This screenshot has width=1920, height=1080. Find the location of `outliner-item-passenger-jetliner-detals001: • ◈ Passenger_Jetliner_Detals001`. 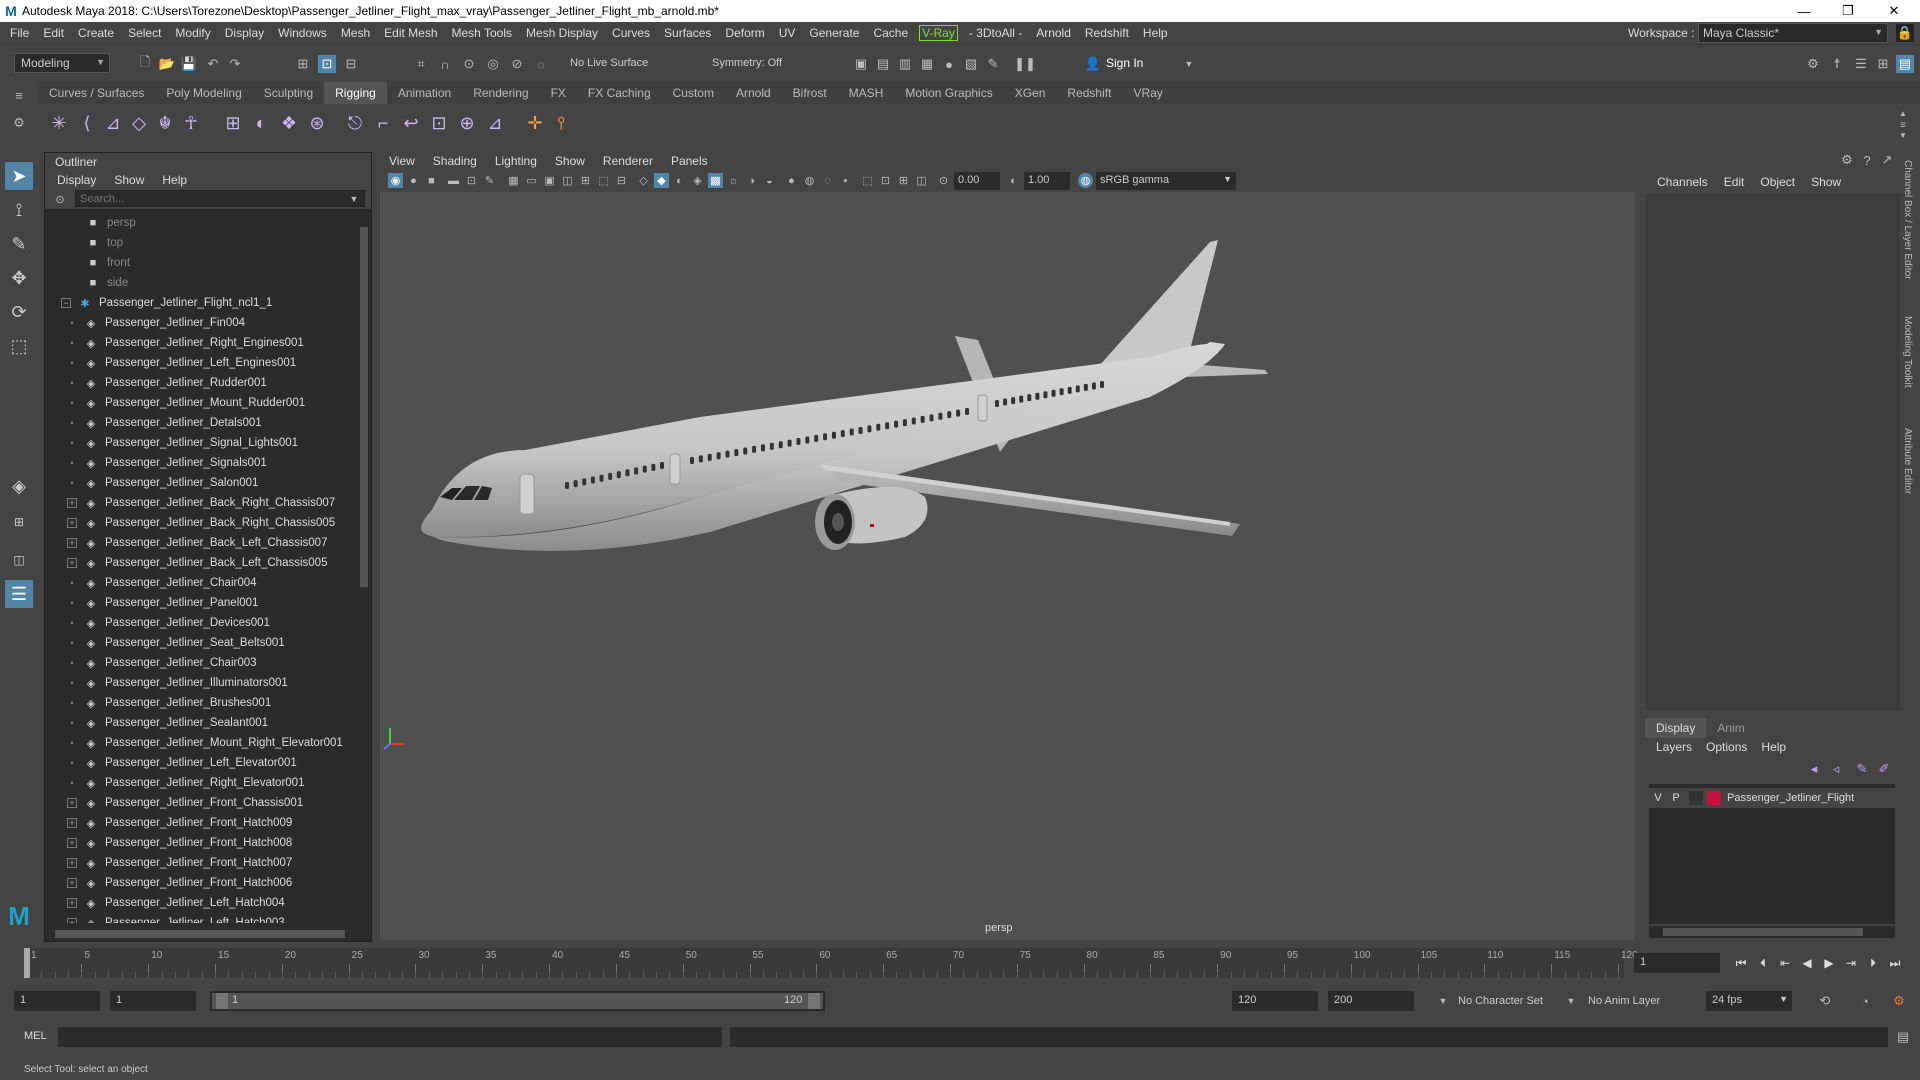

outliner-item-passenger-jetliner-detals001: • ◈ Passenger_Jetliner_Detals001 is located at coordinates (203, 423).